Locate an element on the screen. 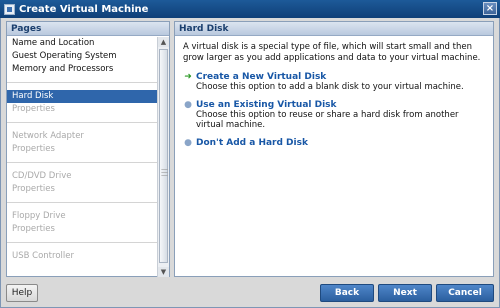 The height and width of the screenshot is (308, 500). scroll-thumb: — — — is located at coordinates (163, 156).